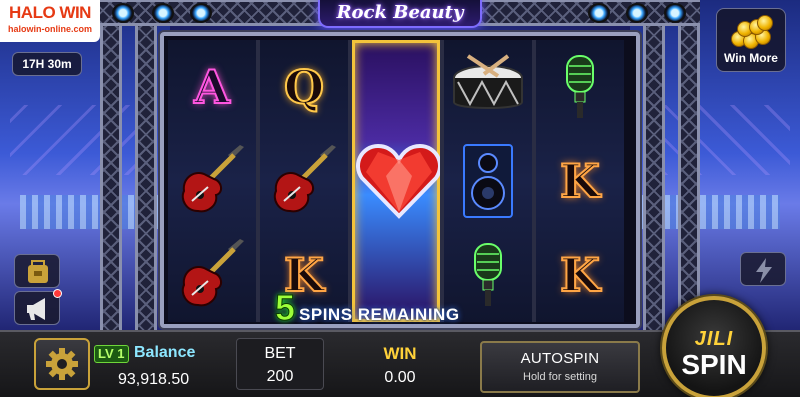 This screenshot has height=397, width=800. I want to click on truss-left-inner, so click(146, 170).